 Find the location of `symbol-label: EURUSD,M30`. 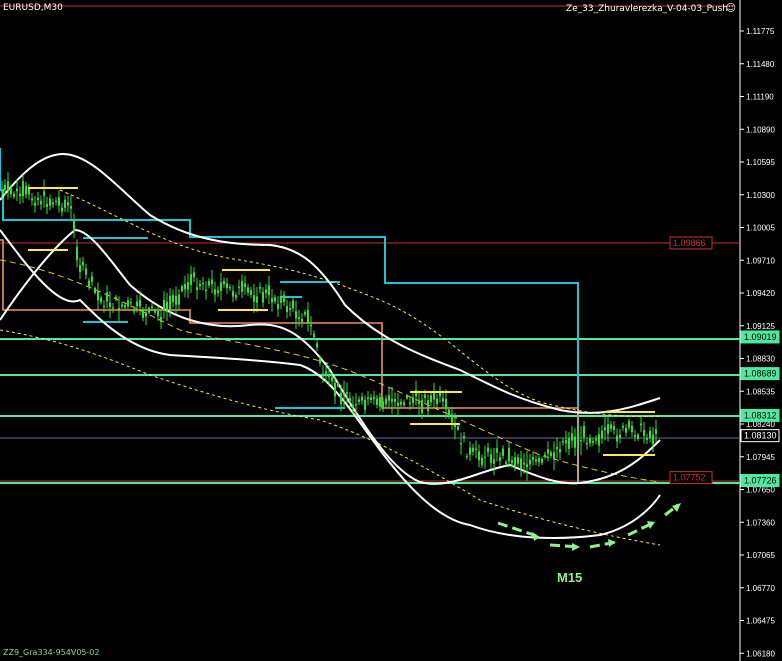

symbol-label: EURUSD,M30 is located at coordinates (33, 8).